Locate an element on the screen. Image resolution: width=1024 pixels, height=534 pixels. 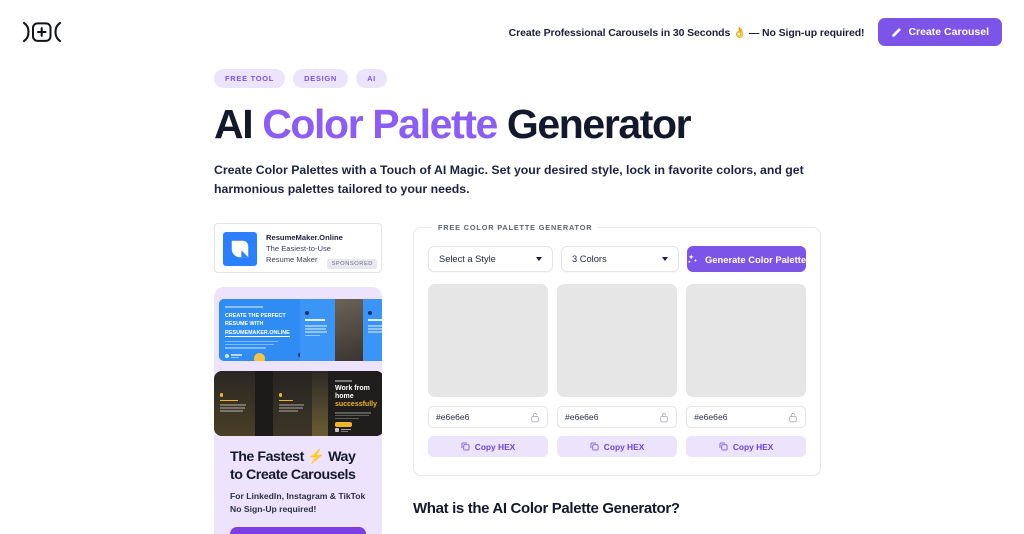
generate-color-palette-button: Generate Color Palette is located at coordinates (747, 259).